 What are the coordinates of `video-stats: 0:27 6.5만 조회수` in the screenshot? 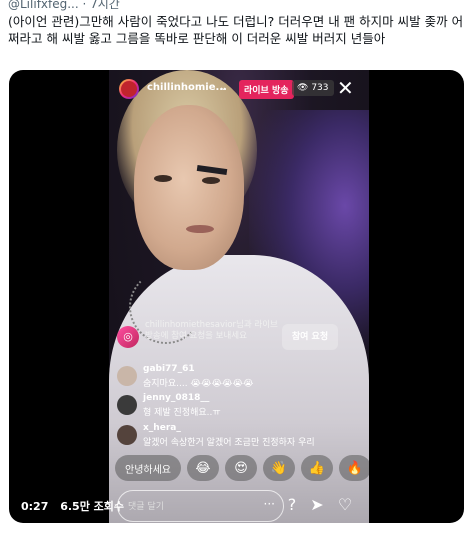 It's located at (76, 506).